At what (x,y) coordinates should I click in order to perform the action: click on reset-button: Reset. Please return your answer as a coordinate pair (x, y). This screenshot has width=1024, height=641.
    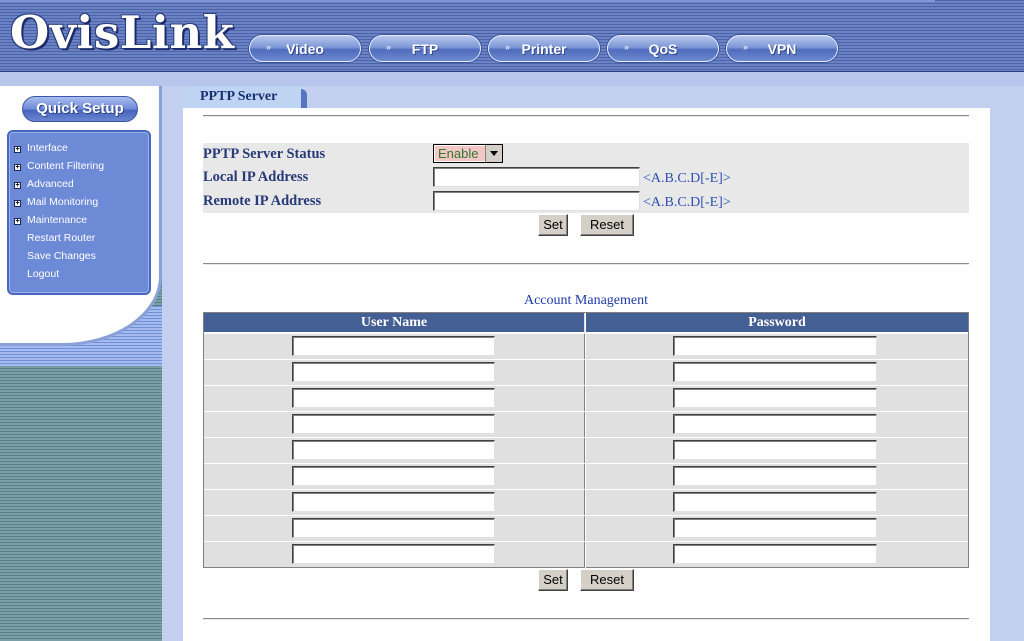
    Looking at the image, I should click on (607, 225).